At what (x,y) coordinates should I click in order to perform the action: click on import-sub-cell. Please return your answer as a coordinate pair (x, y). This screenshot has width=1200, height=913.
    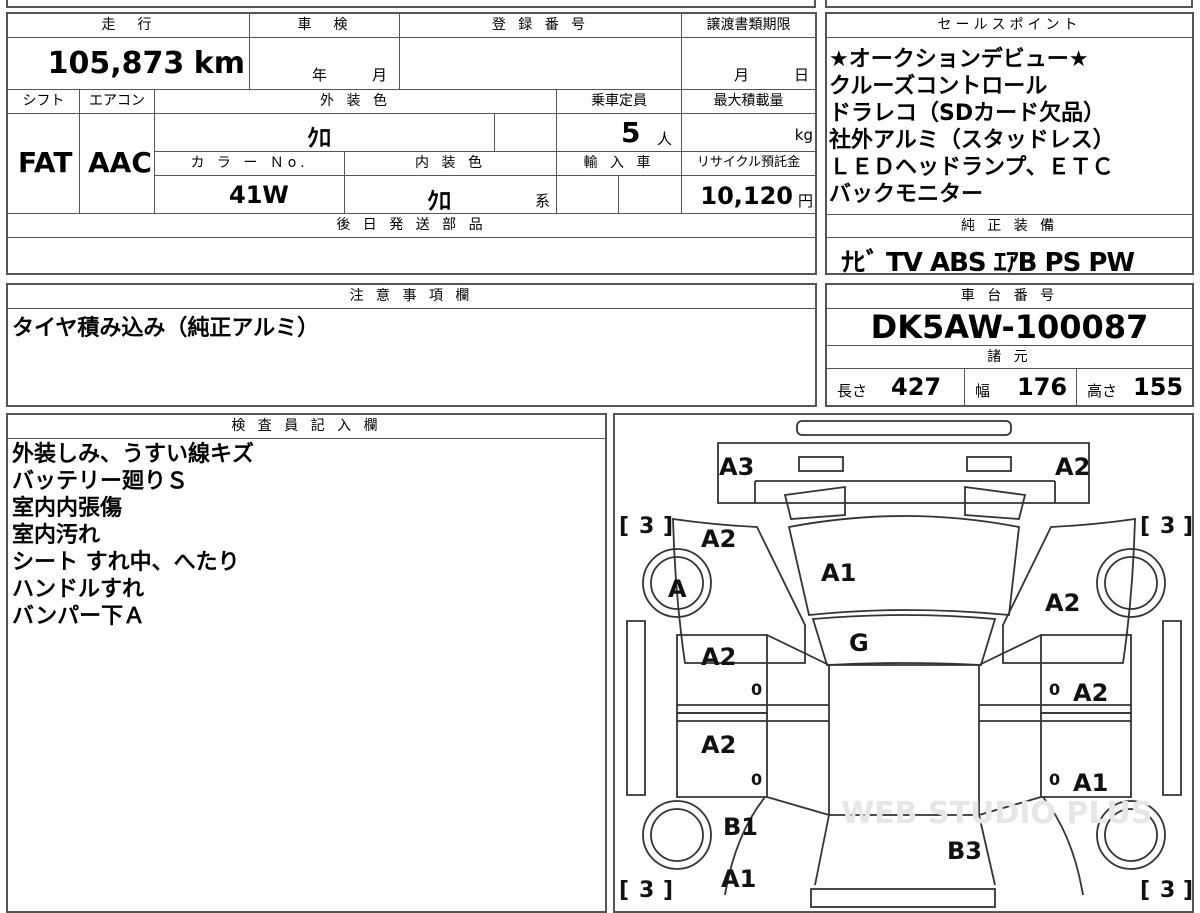
    Looking at the image, I should click on (650, 195).